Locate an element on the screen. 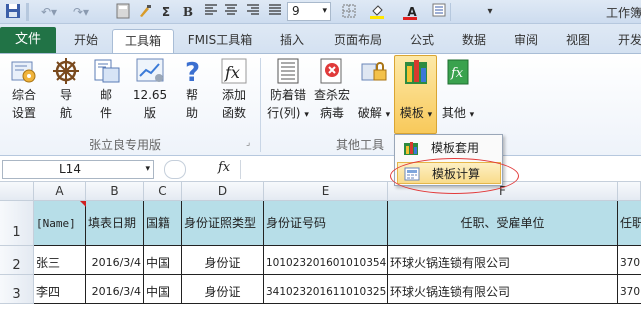  insert-function-icon: fx is located at coordinates (224, 167).